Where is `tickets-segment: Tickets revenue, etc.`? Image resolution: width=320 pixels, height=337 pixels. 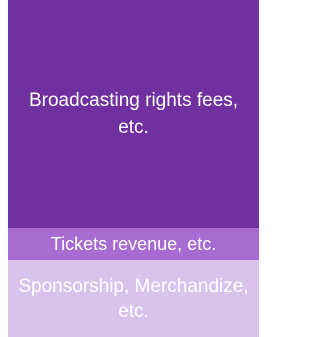
tickets-segment: Tickets revenue, etc. is located at coordinates (133, 244).